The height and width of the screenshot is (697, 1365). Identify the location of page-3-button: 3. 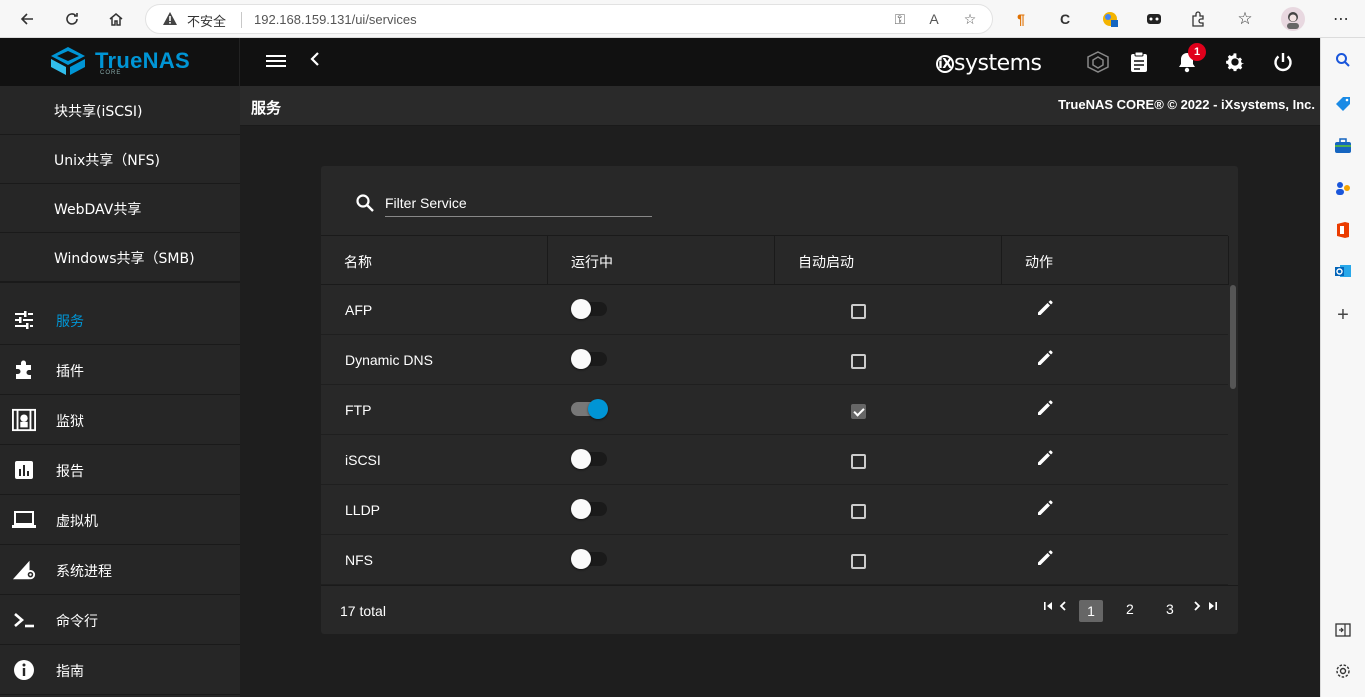
(1170, 609).